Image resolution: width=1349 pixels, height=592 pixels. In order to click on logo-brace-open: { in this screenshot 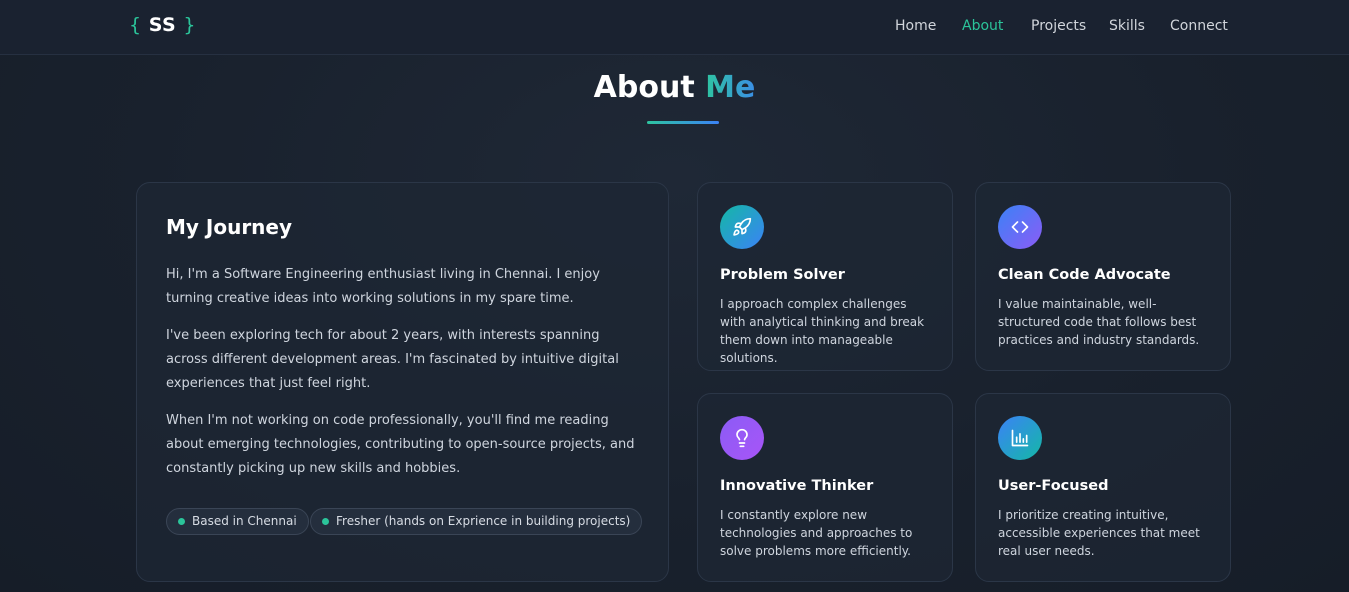, I will do `click(135, 25)`.